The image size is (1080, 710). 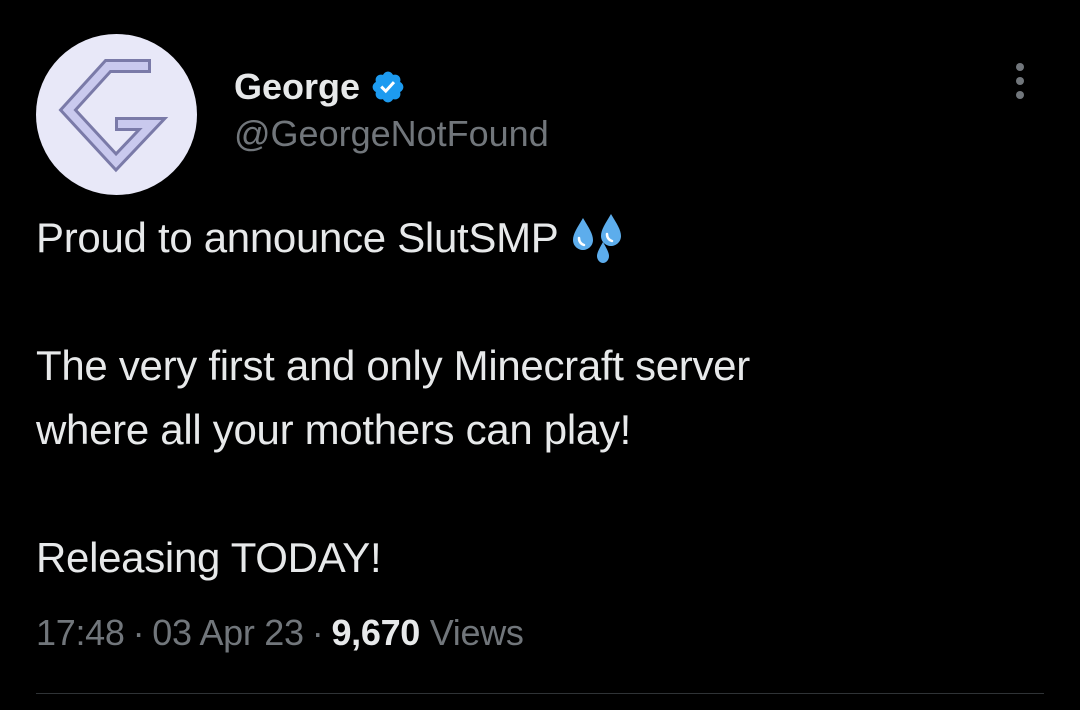 I want to click on tweet-paragraph-3: Releasing TODAY!, so click(x=536, y=558).